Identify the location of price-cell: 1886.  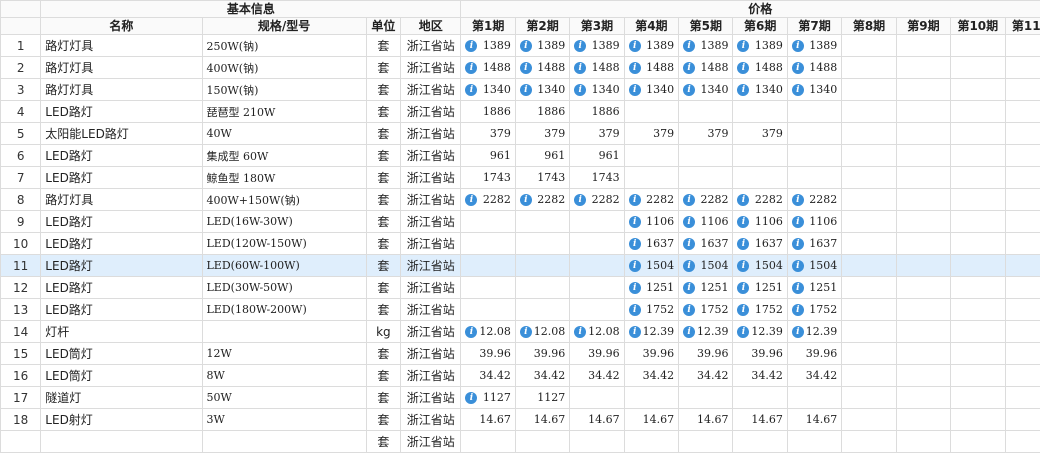
(488, 111).